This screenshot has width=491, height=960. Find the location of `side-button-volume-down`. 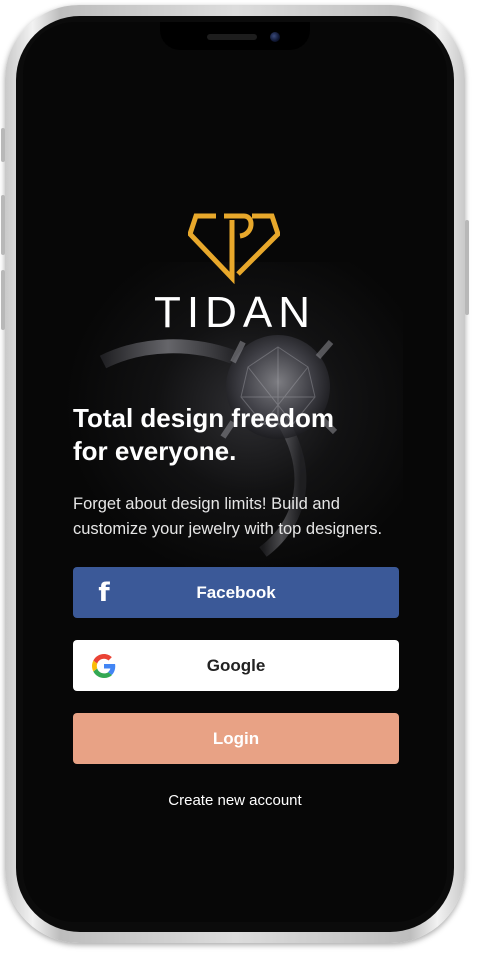

side-button-volume-down is located at coordinates (3, 300).